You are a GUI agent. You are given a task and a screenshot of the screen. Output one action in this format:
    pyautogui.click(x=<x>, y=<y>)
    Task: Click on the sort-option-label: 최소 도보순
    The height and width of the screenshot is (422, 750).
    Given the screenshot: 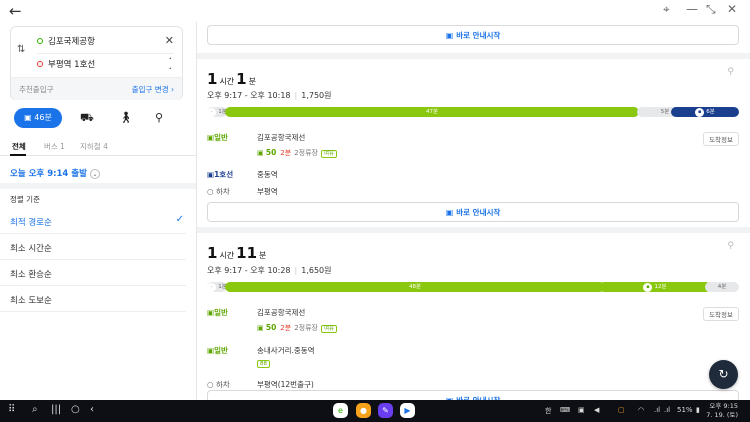 What is the action you would take?
    pyautogui.click(x=31, y=301)
    